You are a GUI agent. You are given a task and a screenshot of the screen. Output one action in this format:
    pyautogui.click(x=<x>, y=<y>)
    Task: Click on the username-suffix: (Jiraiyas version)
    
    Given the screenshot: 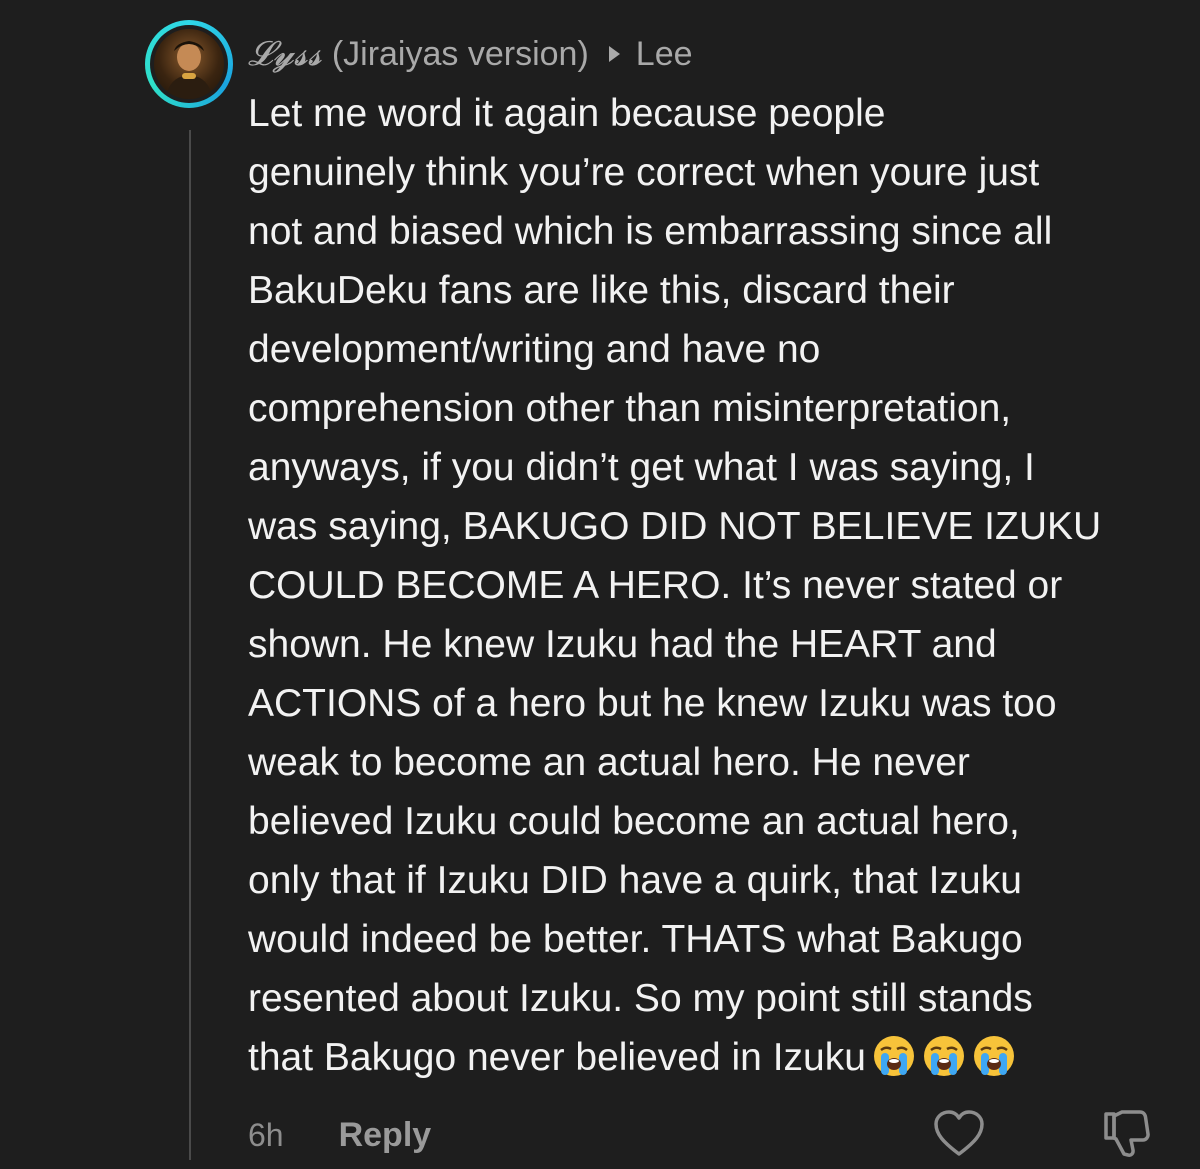 What is the action you would take?
    pyautogui.click(x=460, y=54)
    